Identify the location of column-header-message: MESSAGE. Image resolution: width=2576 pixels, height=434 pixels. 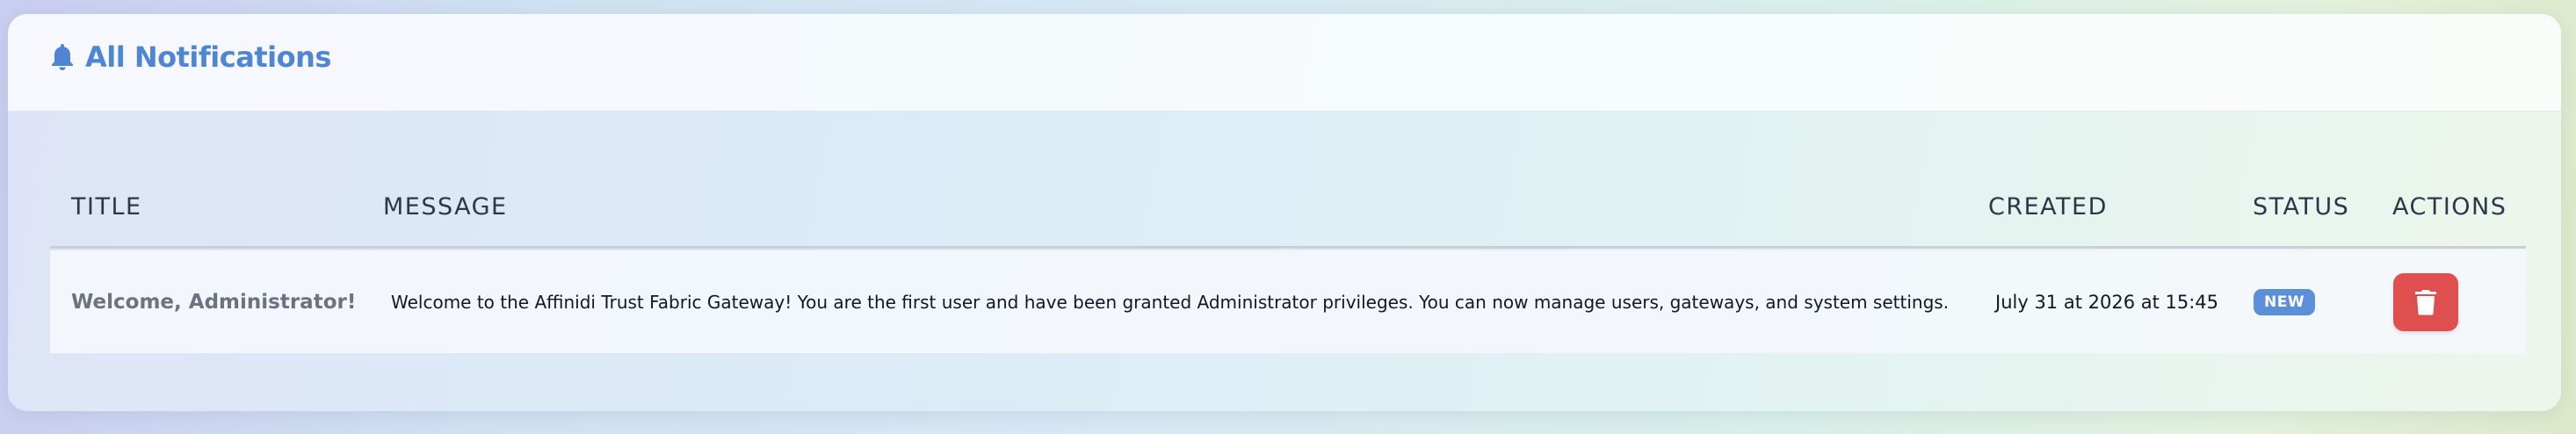
(445, 207).